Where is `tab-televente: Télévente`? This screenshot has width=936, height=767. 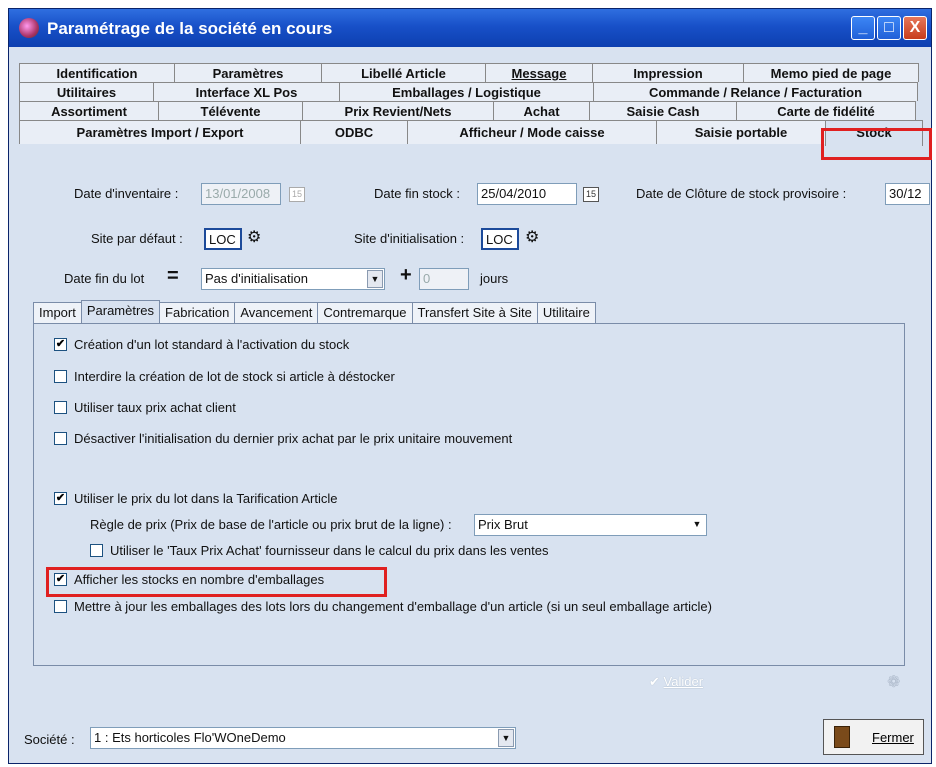 tab-televente: Télévente is located at coordinates (230, 110).